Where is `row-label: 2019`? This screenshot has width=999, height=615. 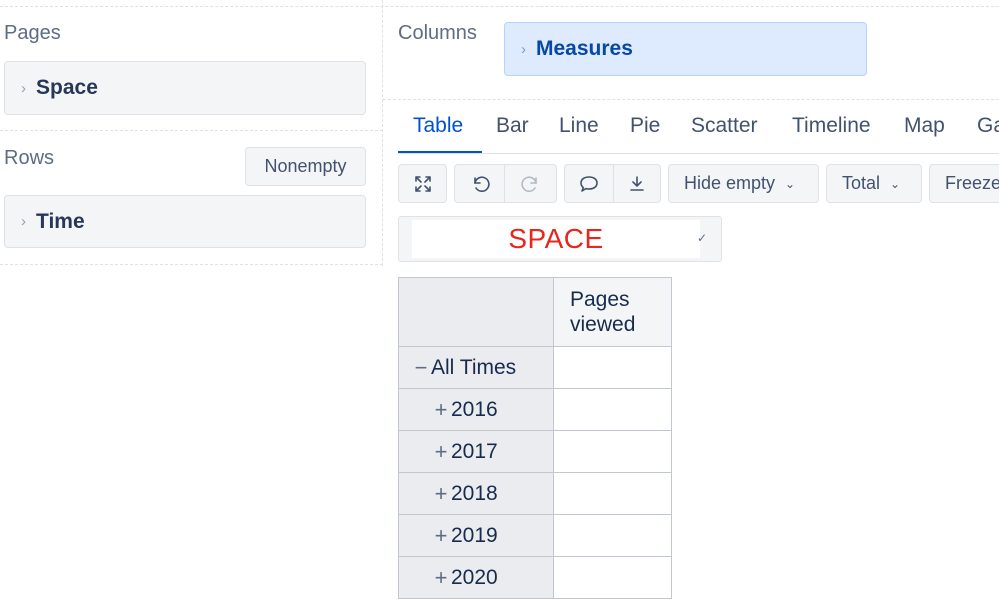
row-label: 2019 is located at coordinates (474, 535).